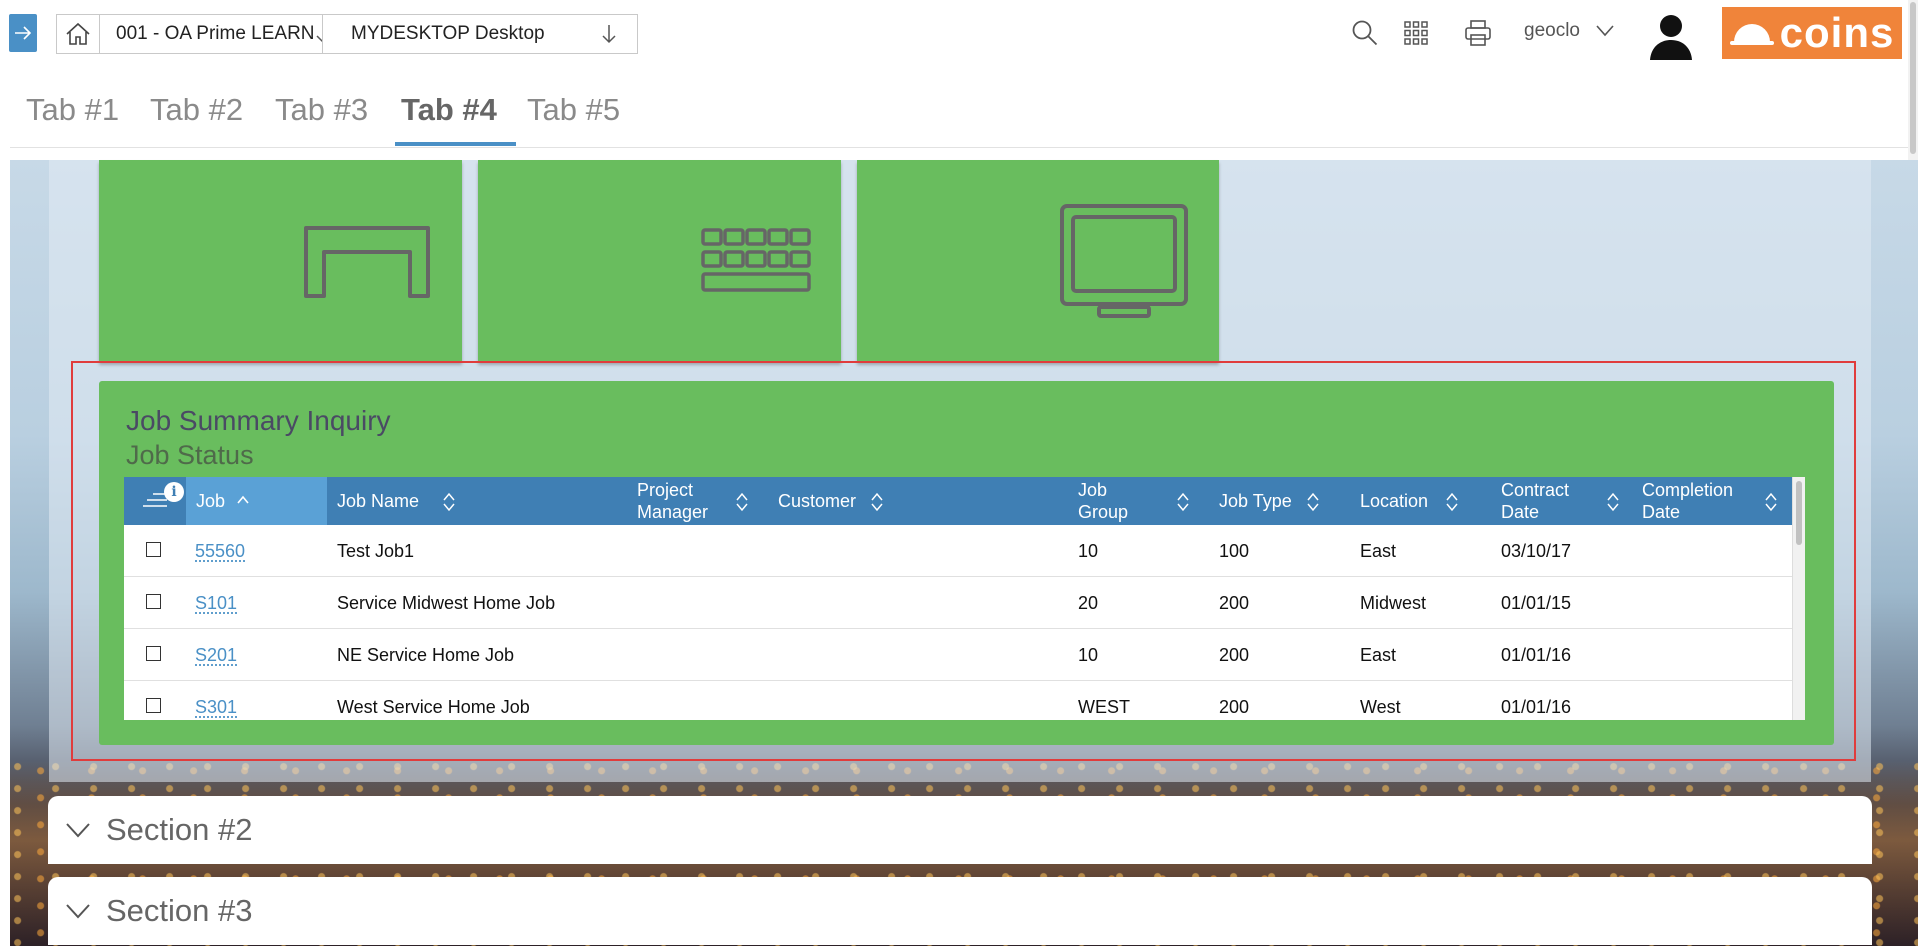 The image size is (1918, 946). Describe the element at coordinates (190, 455) in the screenshot. I see `widget-subtitle: Job Status` at that location.